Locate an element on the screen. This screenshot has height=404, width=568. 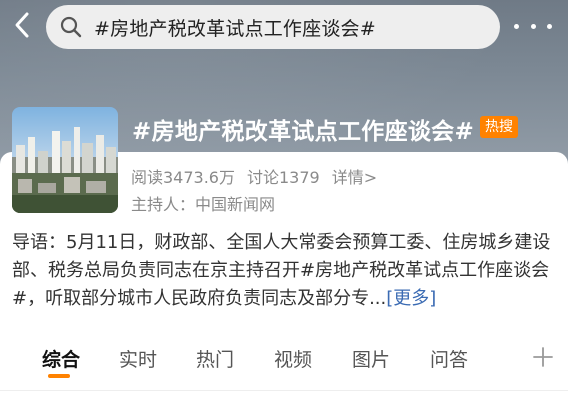
tab-comprehensive: 综合 is located at coordinates (61, 358).